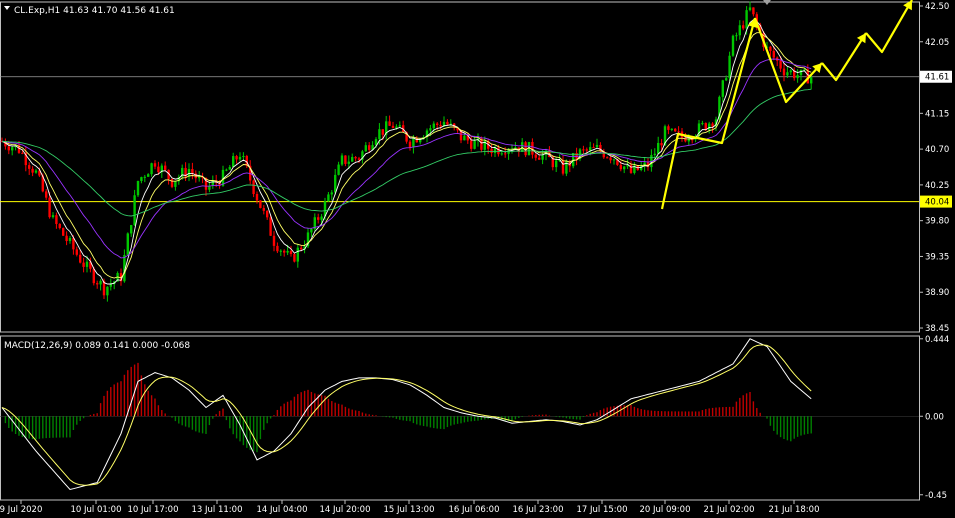 This screenshot has width=955, height=518. What do you see at coordinates (937, 43) in the screenshot?
I see `price-axis-label: 42.05` at bounding box center [937, 43].